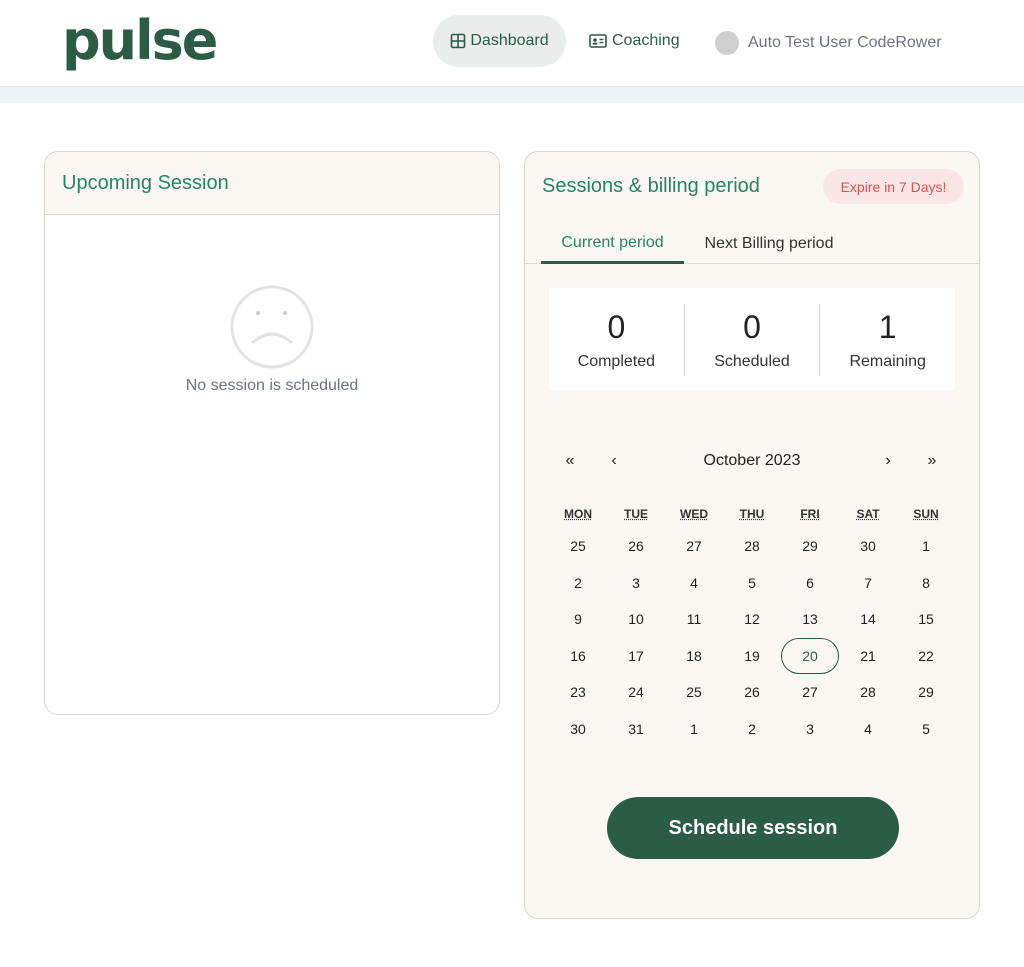 This screenshot has width=1024, height=967. What do you see at coordinates (272, 385) in the screenshot?
I see `empty-state-text: No session is scheduled` at bounding box center [272, 385].